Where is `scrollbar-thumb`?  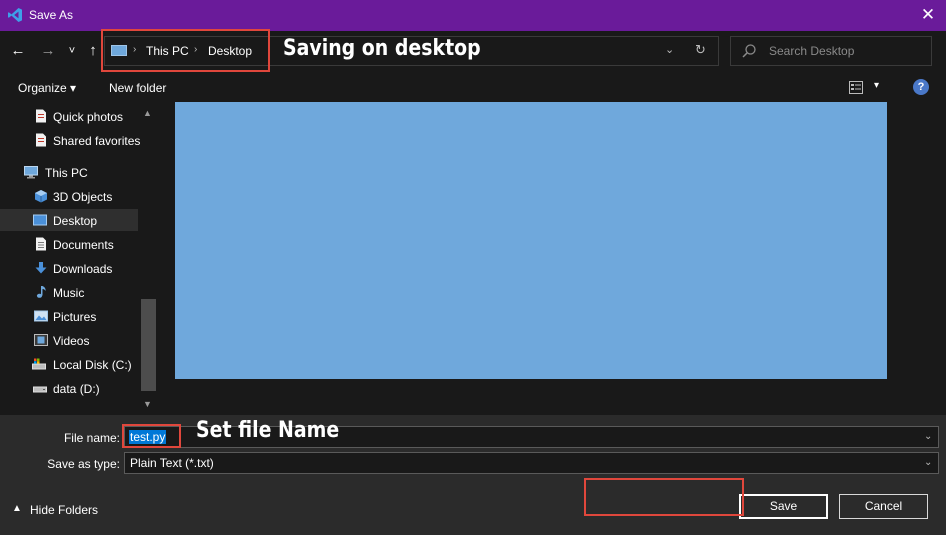
scrollbar-thumb is located at coordinates (148, 345).